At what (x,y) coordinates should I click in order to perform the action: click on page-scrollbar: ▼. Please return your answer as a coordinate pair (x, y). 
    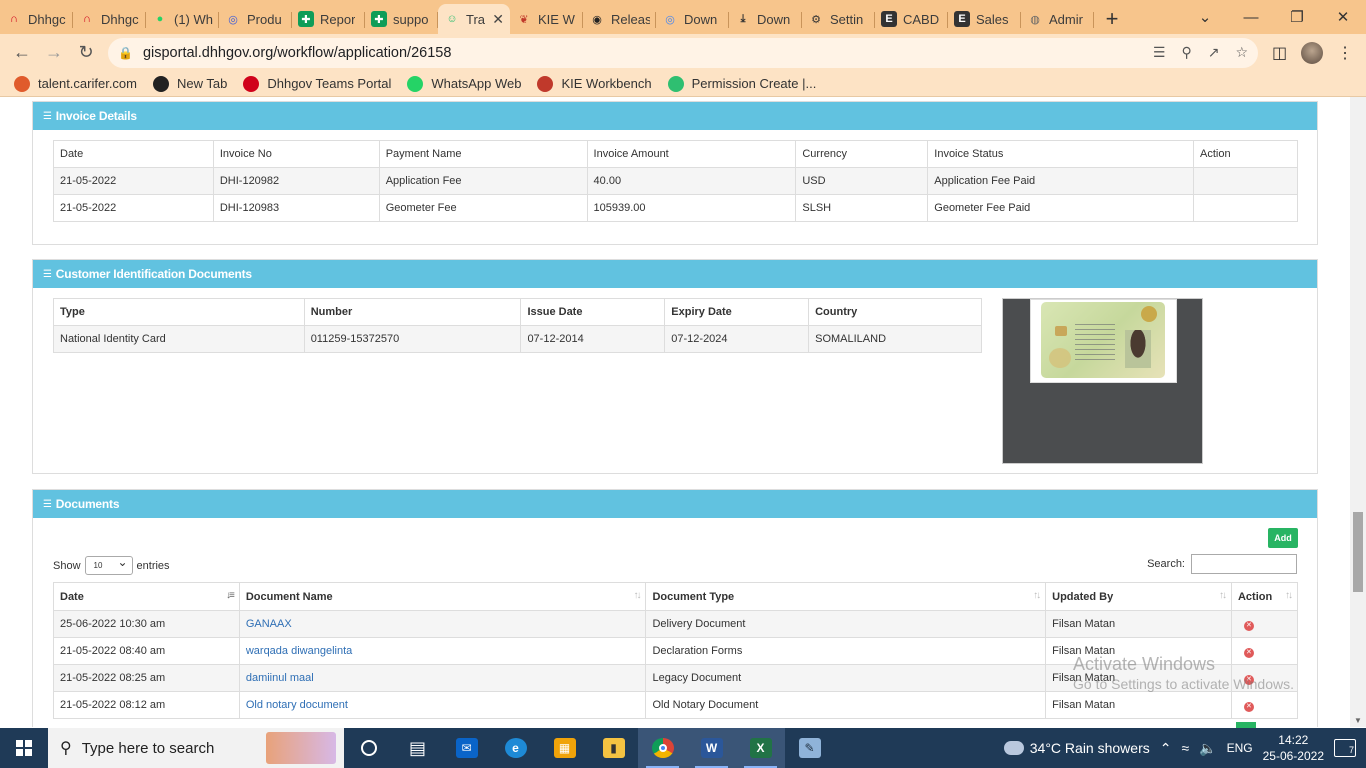
    Looking at the image, I should click on (1358, 412).